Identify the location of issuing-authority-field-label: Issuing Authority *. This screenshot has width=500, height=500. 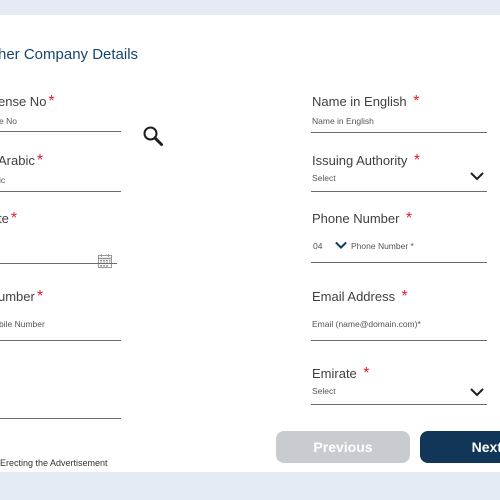
(366, 161).